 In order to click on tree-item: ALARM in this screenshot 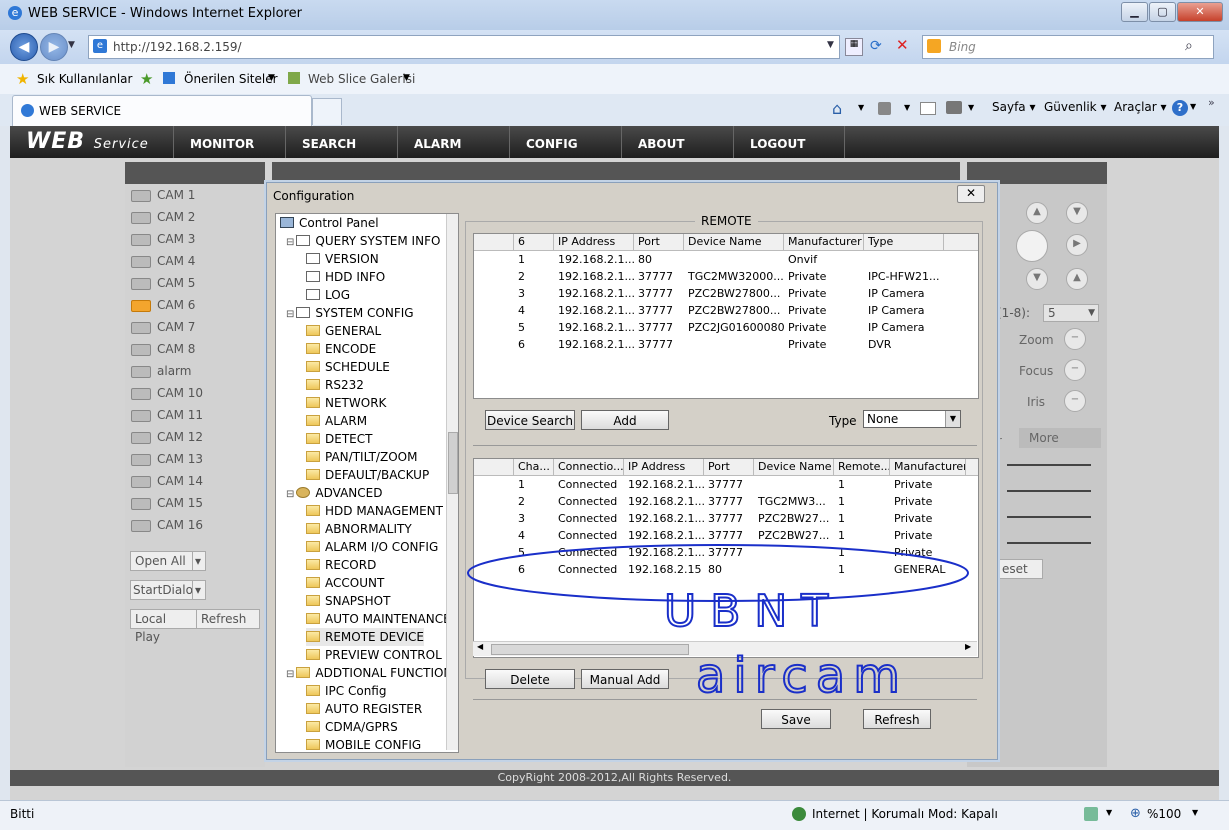, I will do `click(336, 421)`.